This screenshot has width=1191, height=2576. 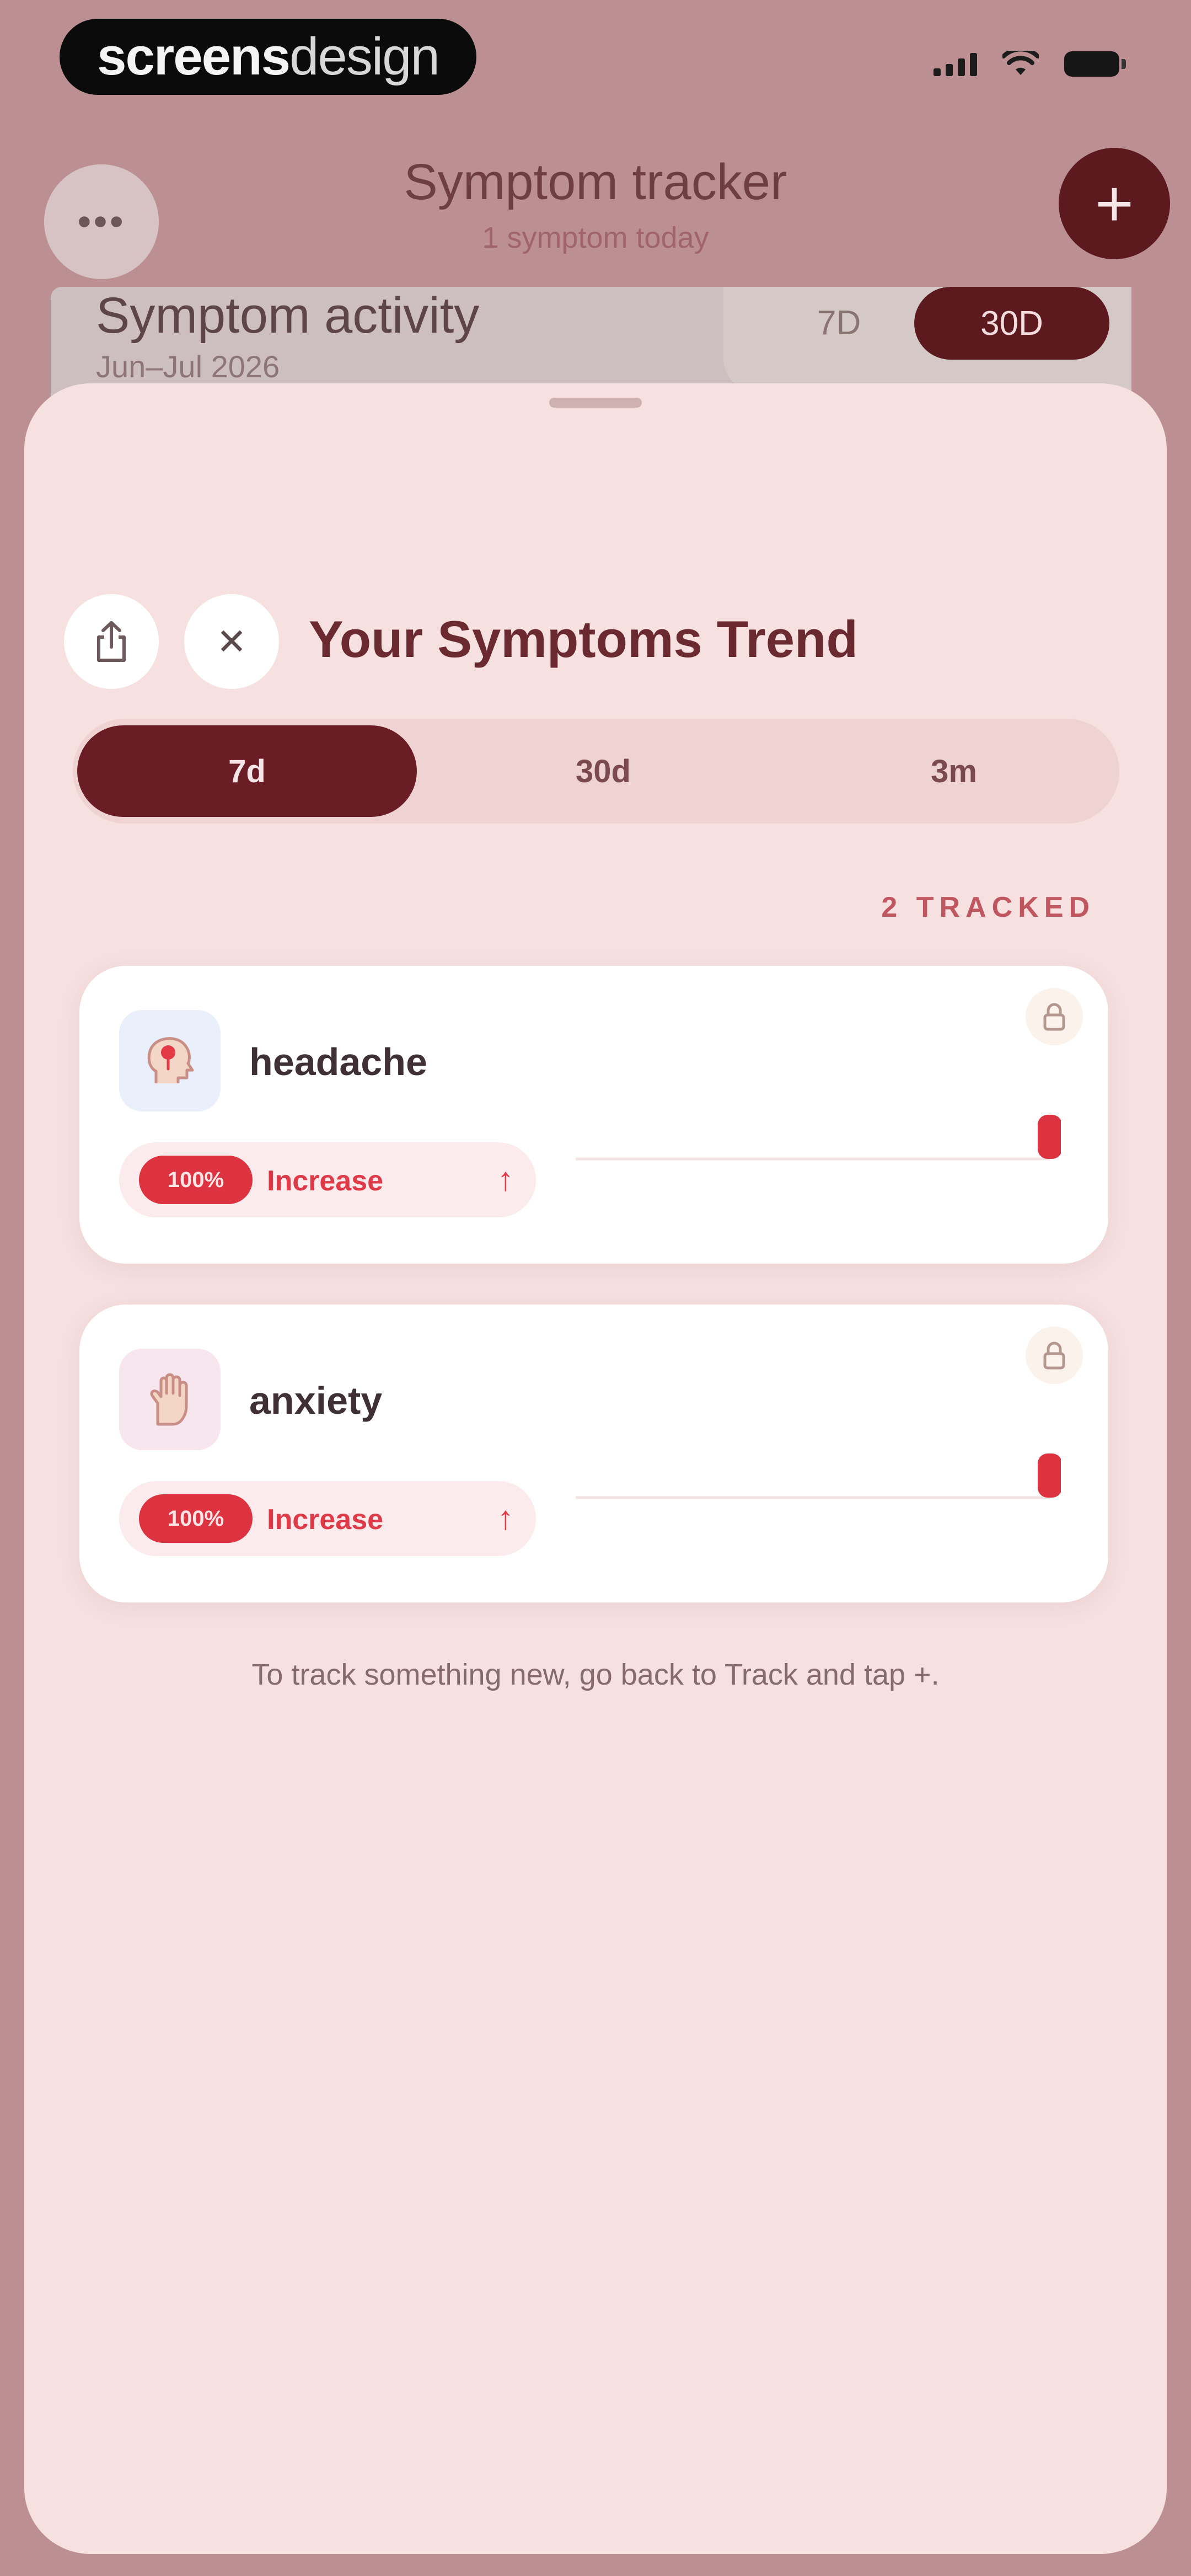 What do you see at coordinates (583, 639) in the screenshot?
I see `sheet-title: Your Symptoms Trend` at bounding box center [583, 639].